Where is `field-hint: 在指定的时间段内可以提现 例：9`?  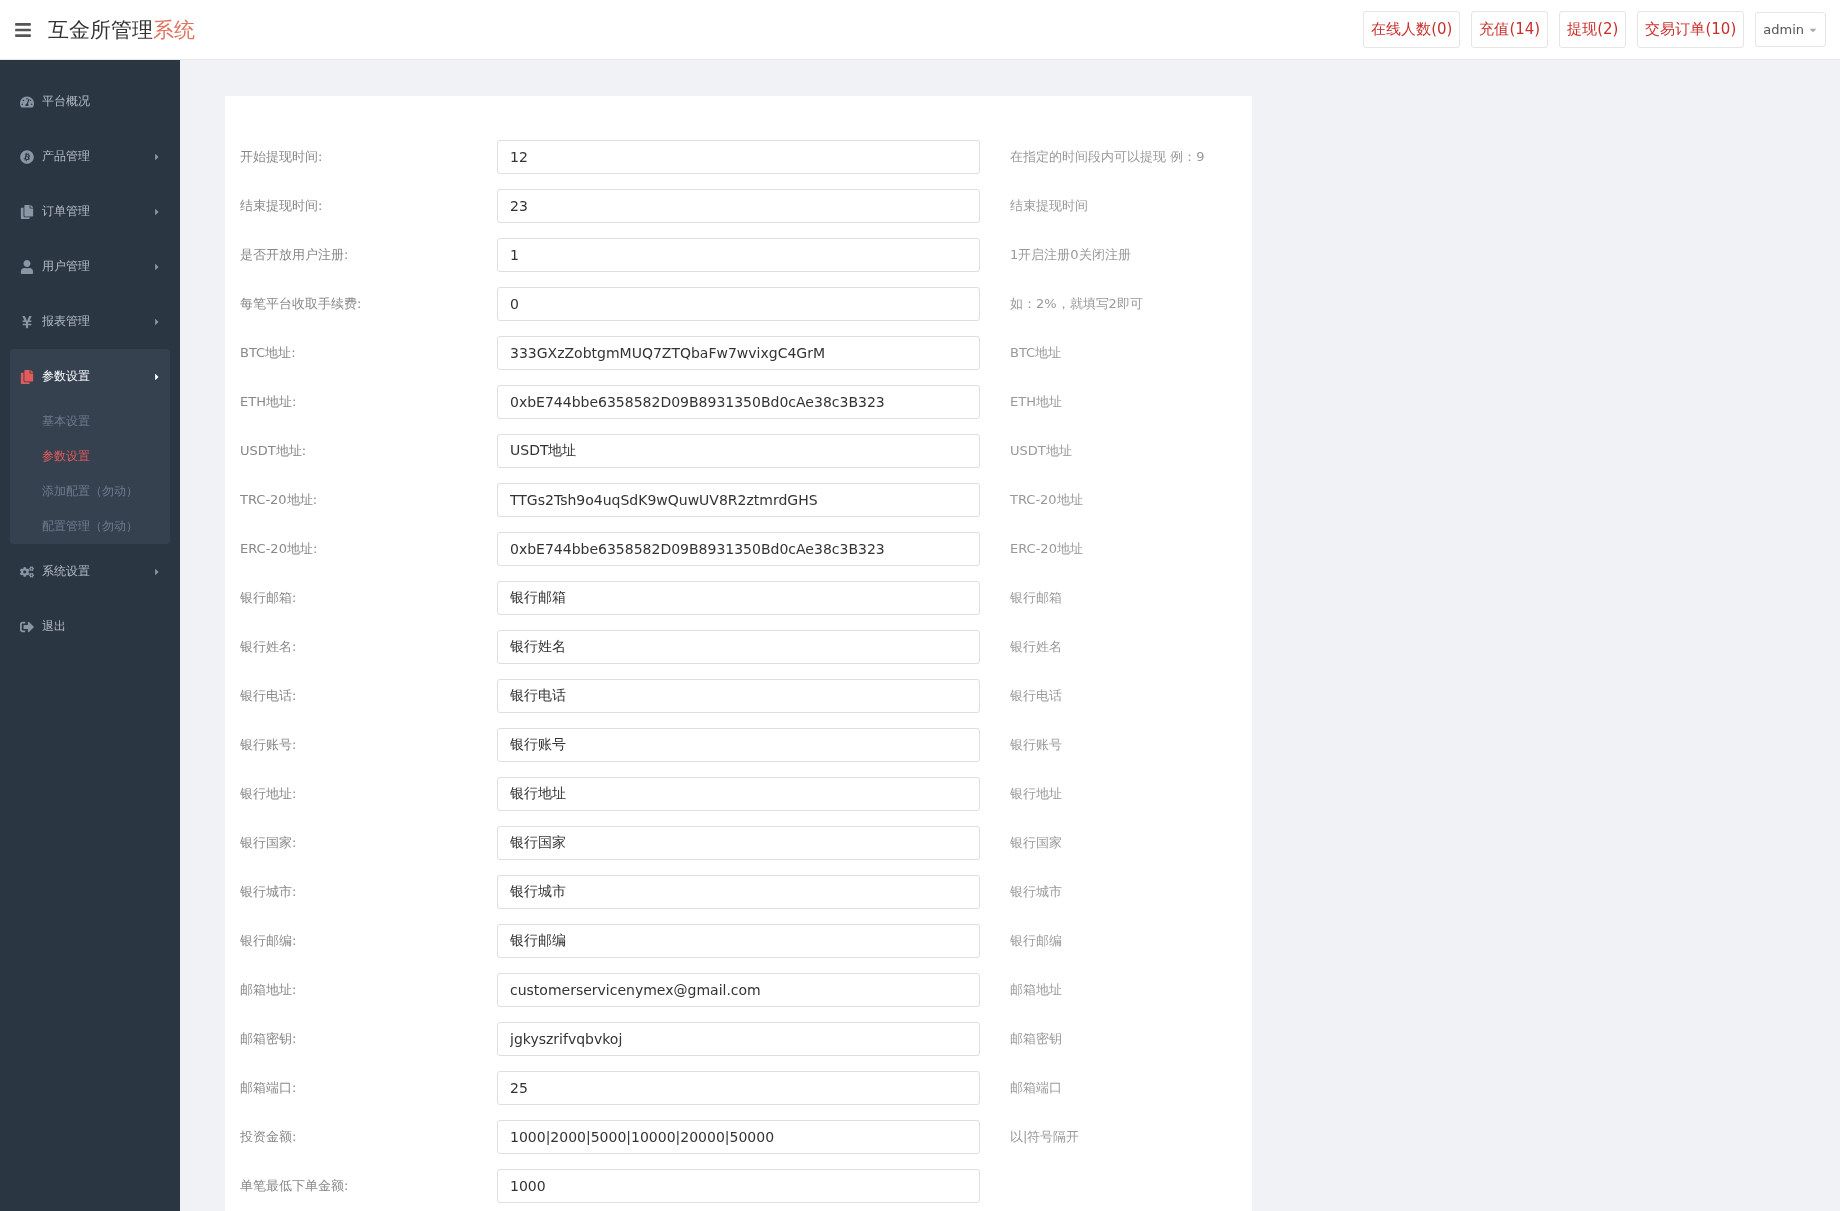
field-hint: 在指定的时间段内可以提现 例：9 is located at coordinates (1107, 156).